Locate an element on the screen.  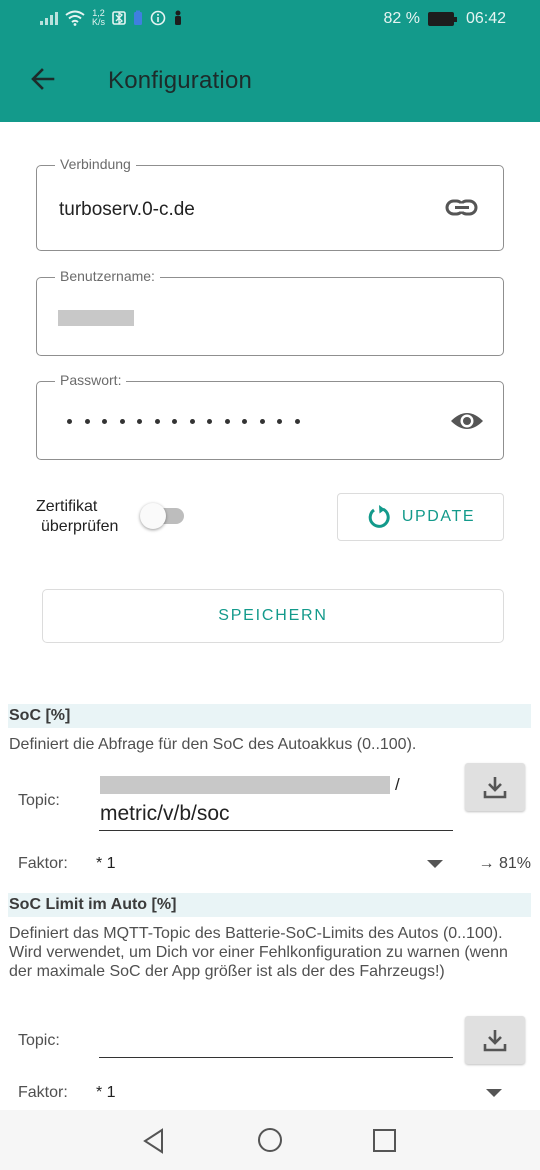
save-button-label: SPEICHERN is located at coordinates (273, 615).